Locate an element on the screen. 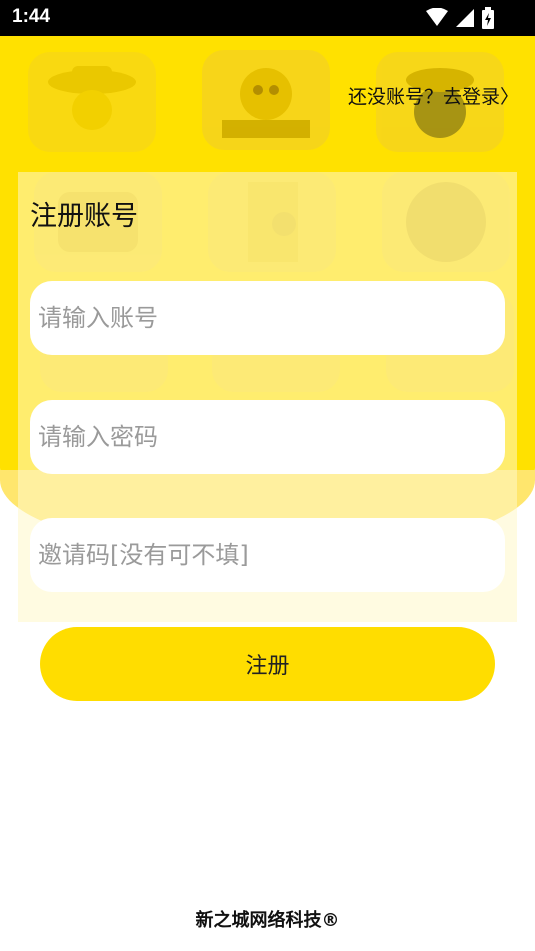  wifi-icon is located at coordinates (437, 19).